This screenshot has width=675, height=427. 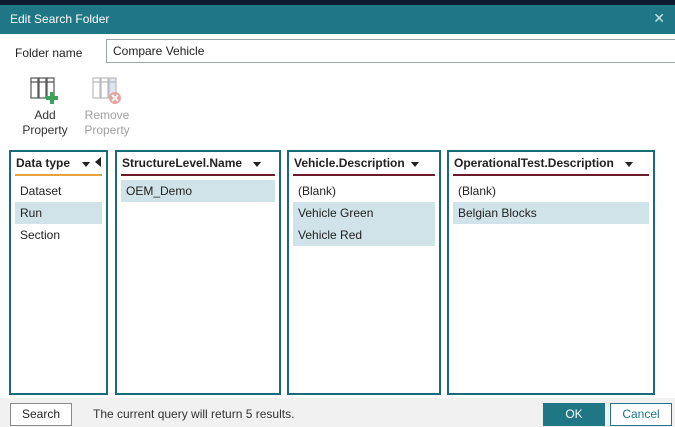 What do you see at coordinates (198, 272) in the screenshot?
I see `panel-structurelevel-name: StructureLevel.Name OEM_Demo` at bounding box center [198, 272].